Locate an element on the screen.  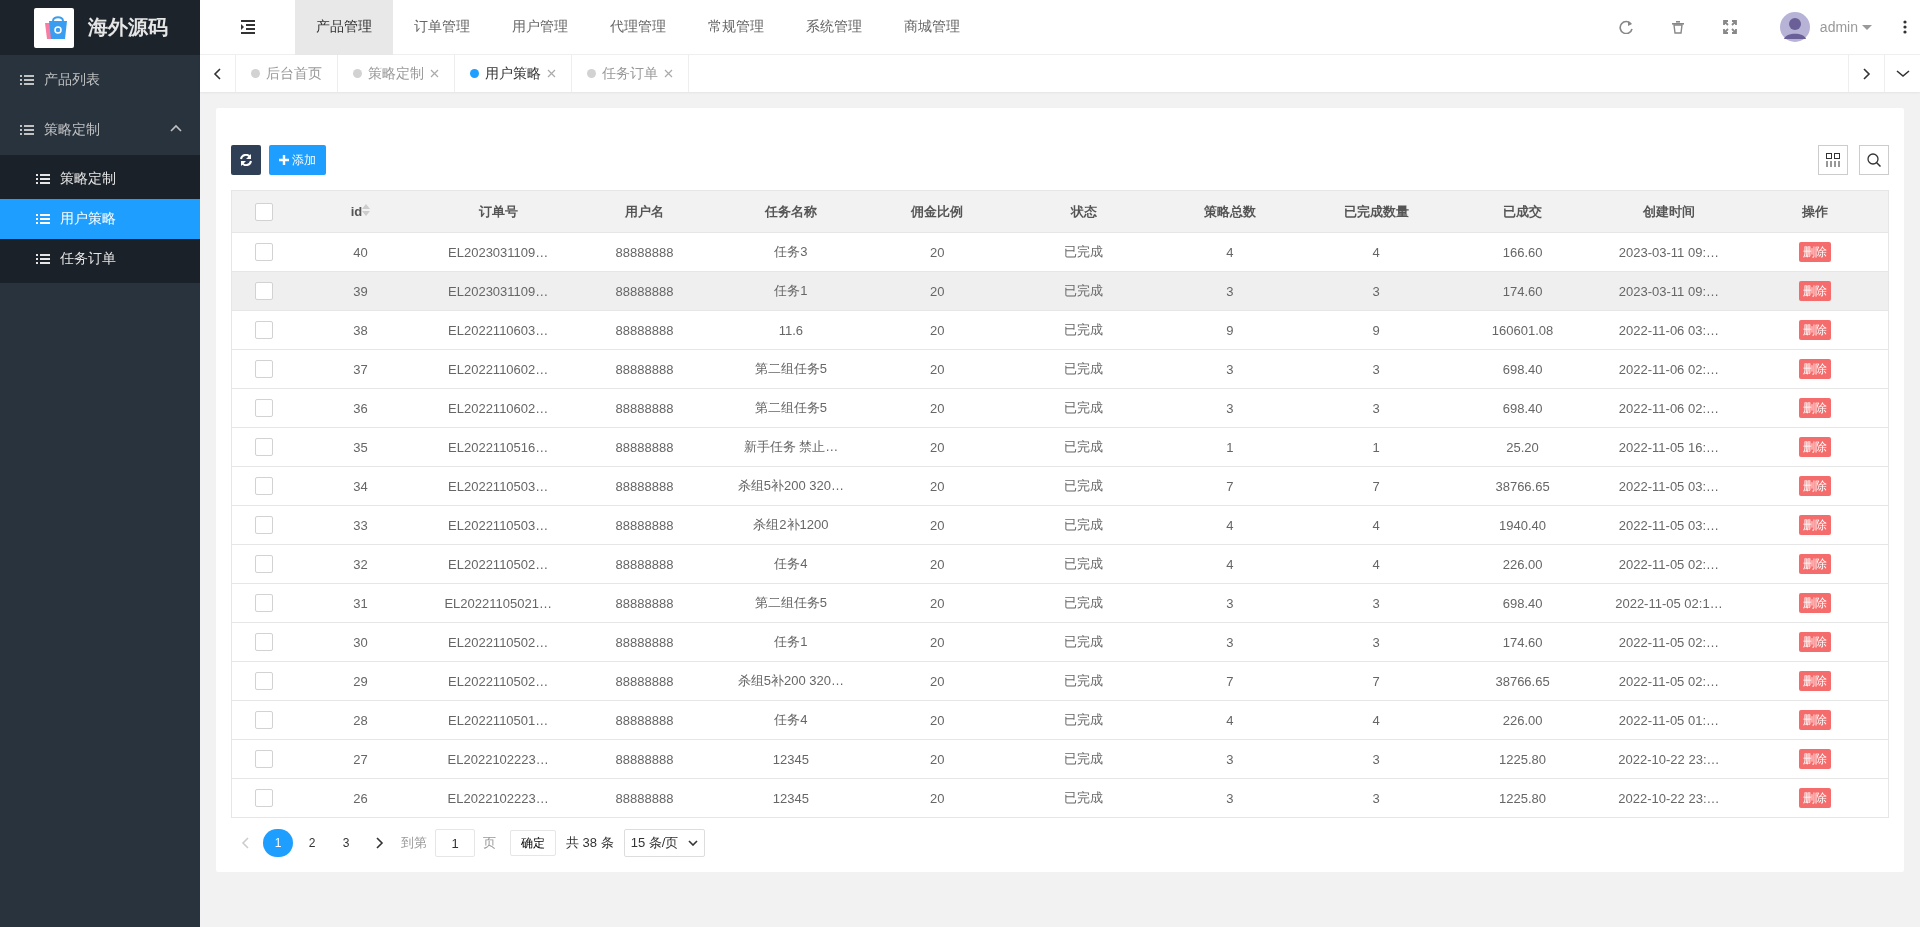
page-number: 1 is located at coordinates (278, 843).